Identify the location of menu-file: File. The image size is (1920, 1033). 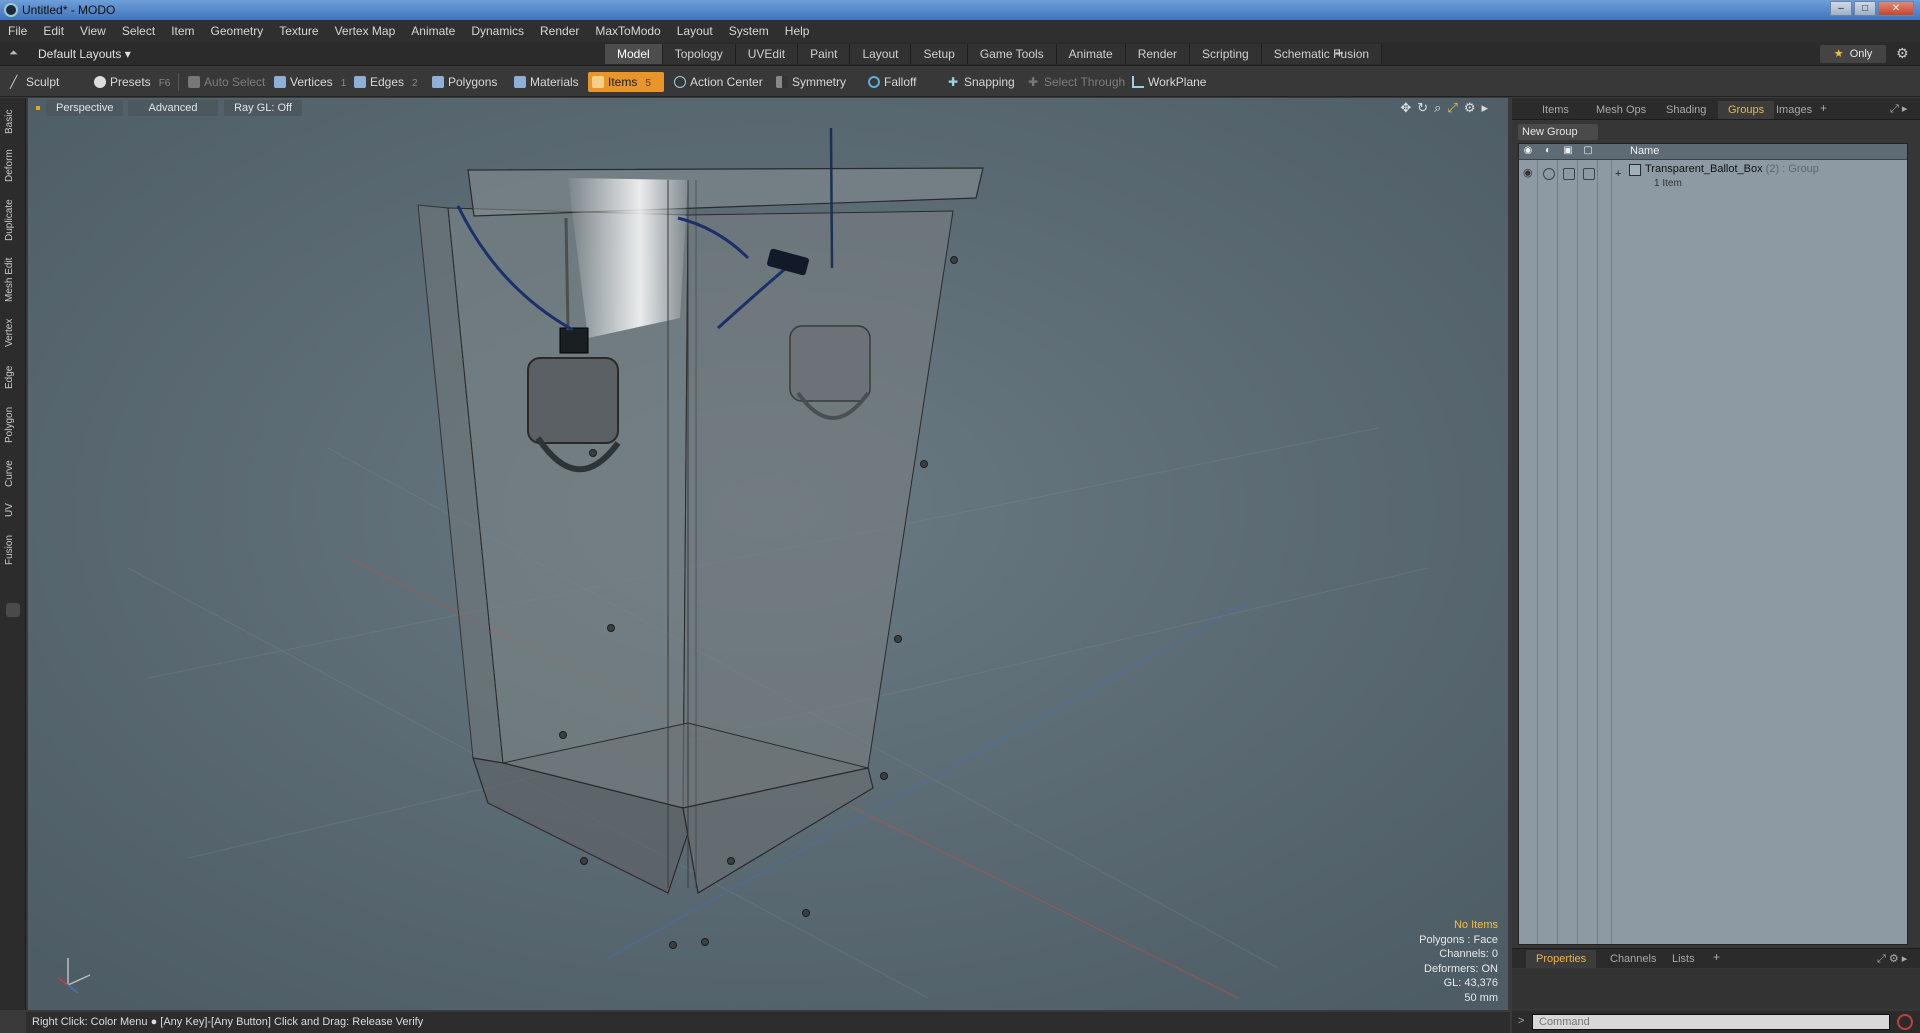
(17, 31).